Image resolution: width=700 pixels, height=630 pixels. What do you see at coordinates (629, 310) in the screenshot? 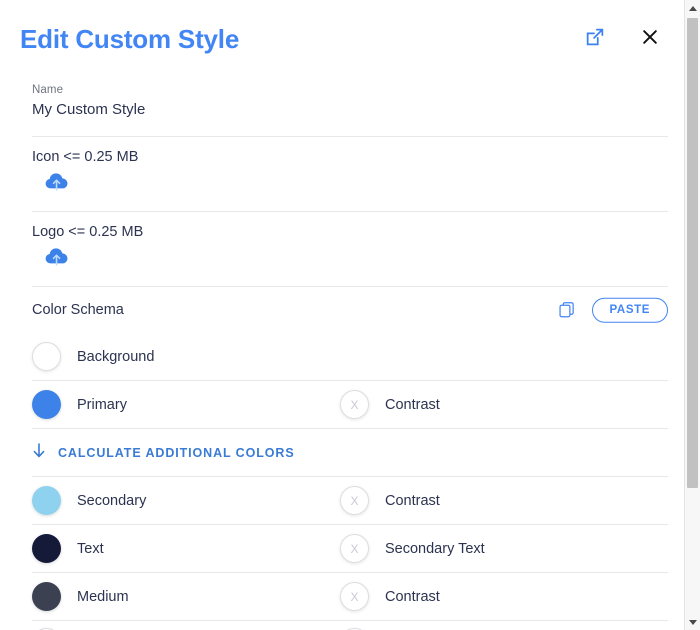
I see `paste-button: PASTE` at bounding box center [629, 310].